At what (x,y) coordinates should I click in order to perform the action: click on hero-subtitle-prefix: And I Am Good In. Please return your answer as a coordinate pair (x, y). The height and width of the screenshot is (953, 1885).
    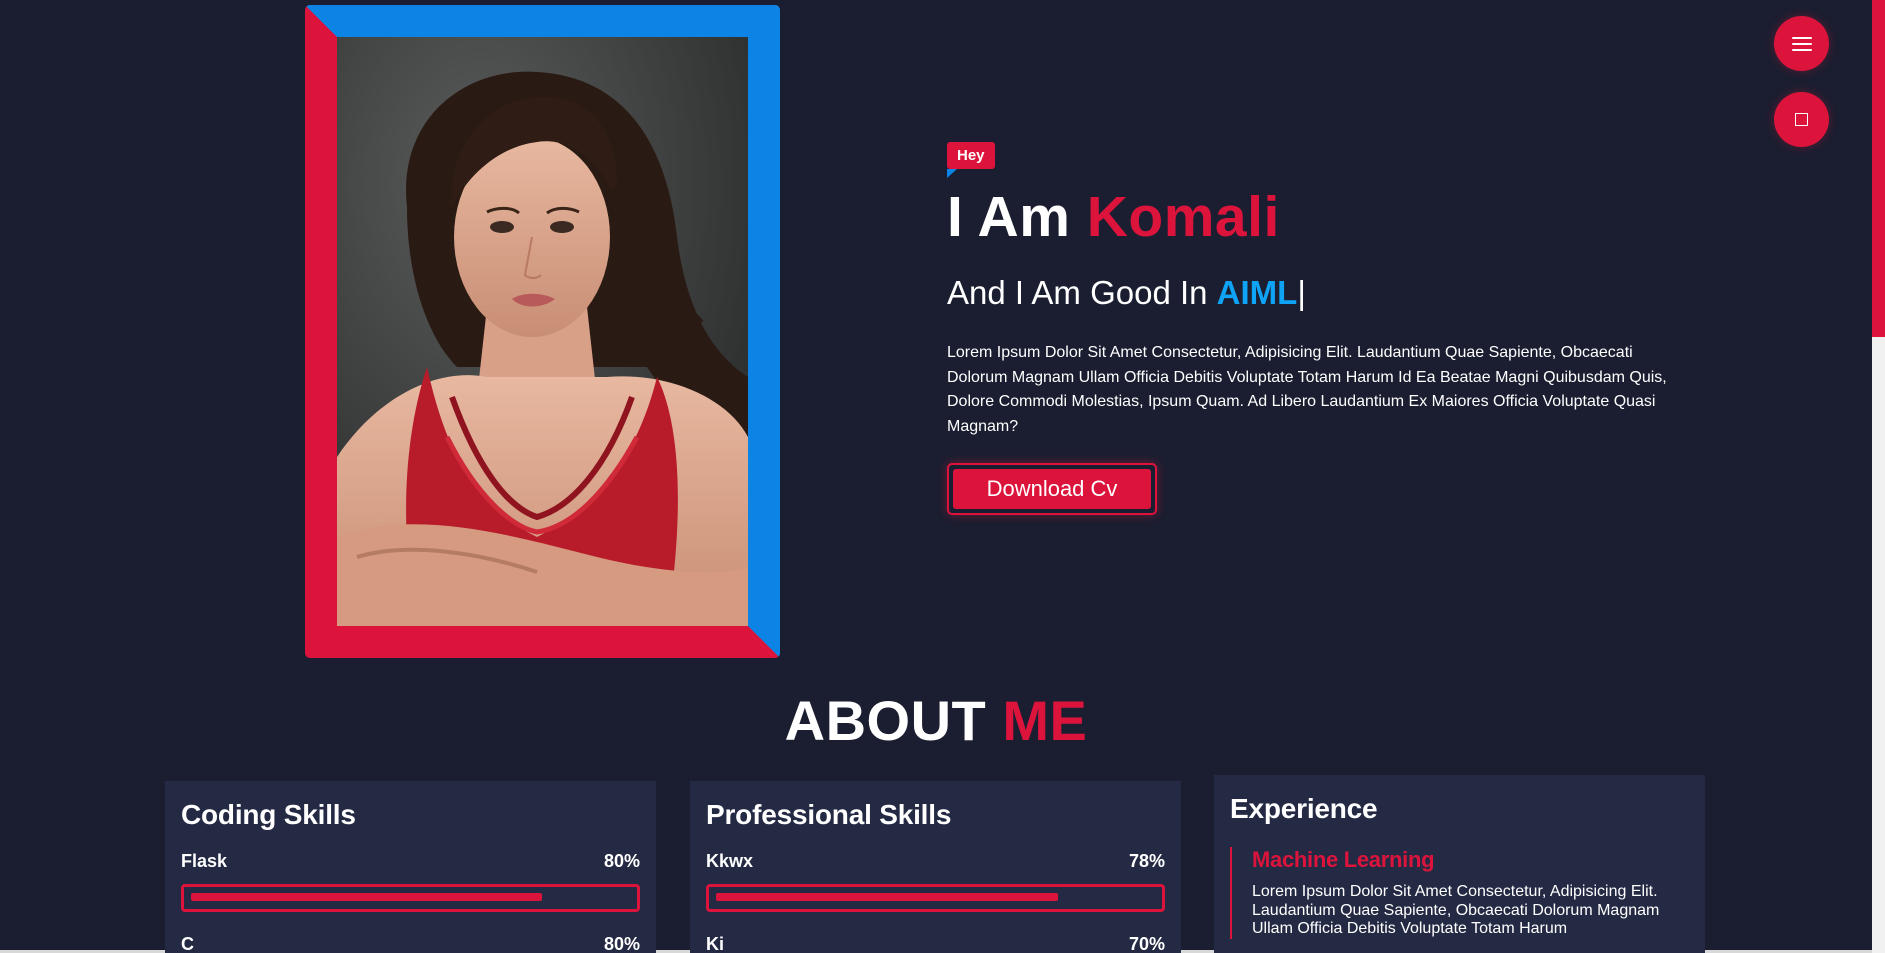
    Looking at the image, I should click on (1082, 292).